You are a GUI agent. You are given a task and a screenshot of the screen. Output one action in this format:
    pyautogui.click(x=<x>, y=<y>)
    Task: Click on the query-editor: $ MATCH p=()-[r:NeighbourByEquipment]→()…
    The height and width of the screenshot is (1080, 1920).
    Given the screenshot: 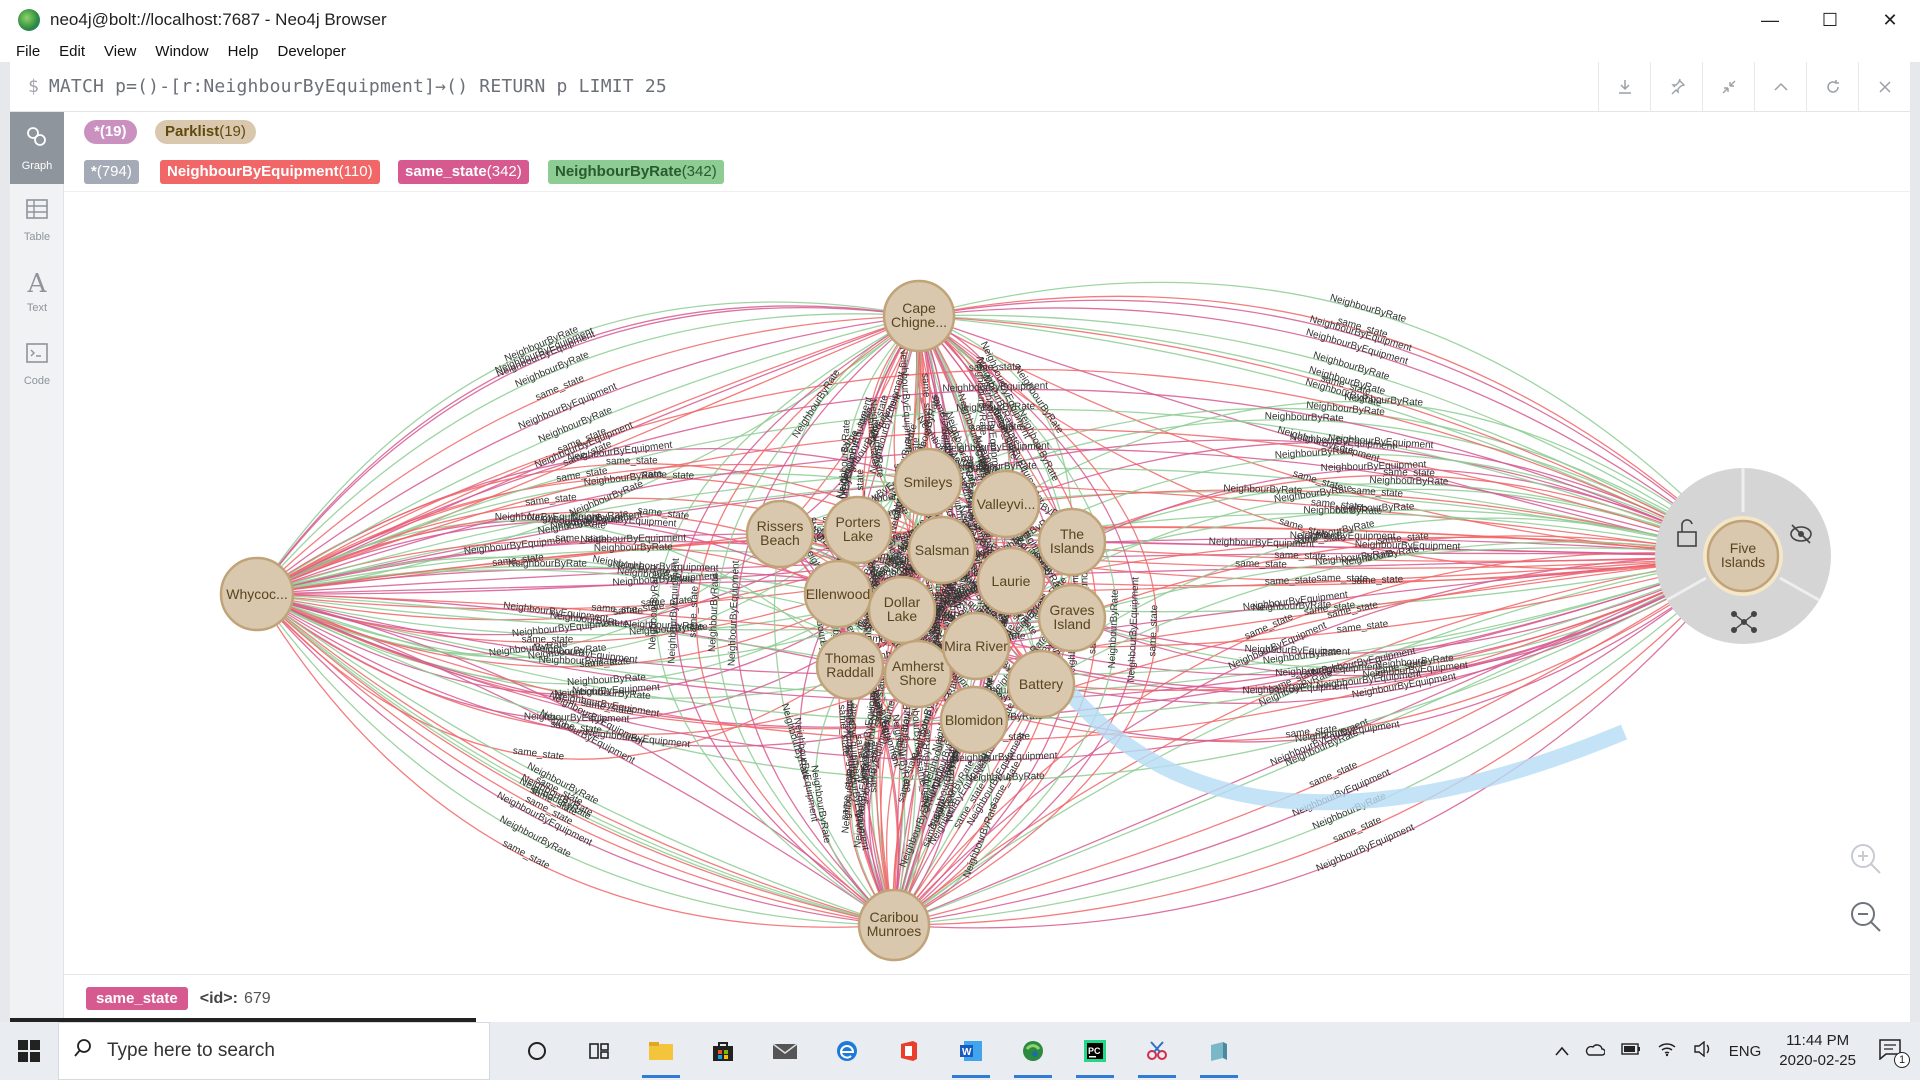 What is the action you would take?
    pyautogui.click(x=960, y=87)
    